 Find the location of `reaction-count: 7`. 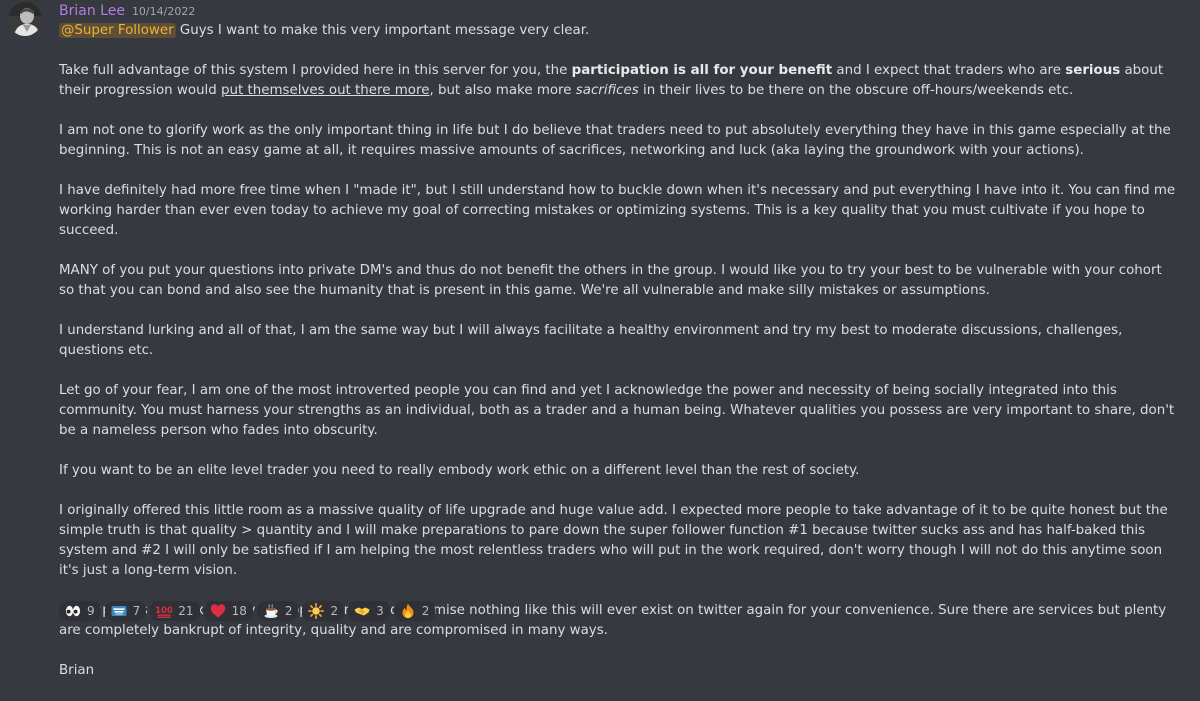

reaction-count: 7 is located at coordinates (136, 611).